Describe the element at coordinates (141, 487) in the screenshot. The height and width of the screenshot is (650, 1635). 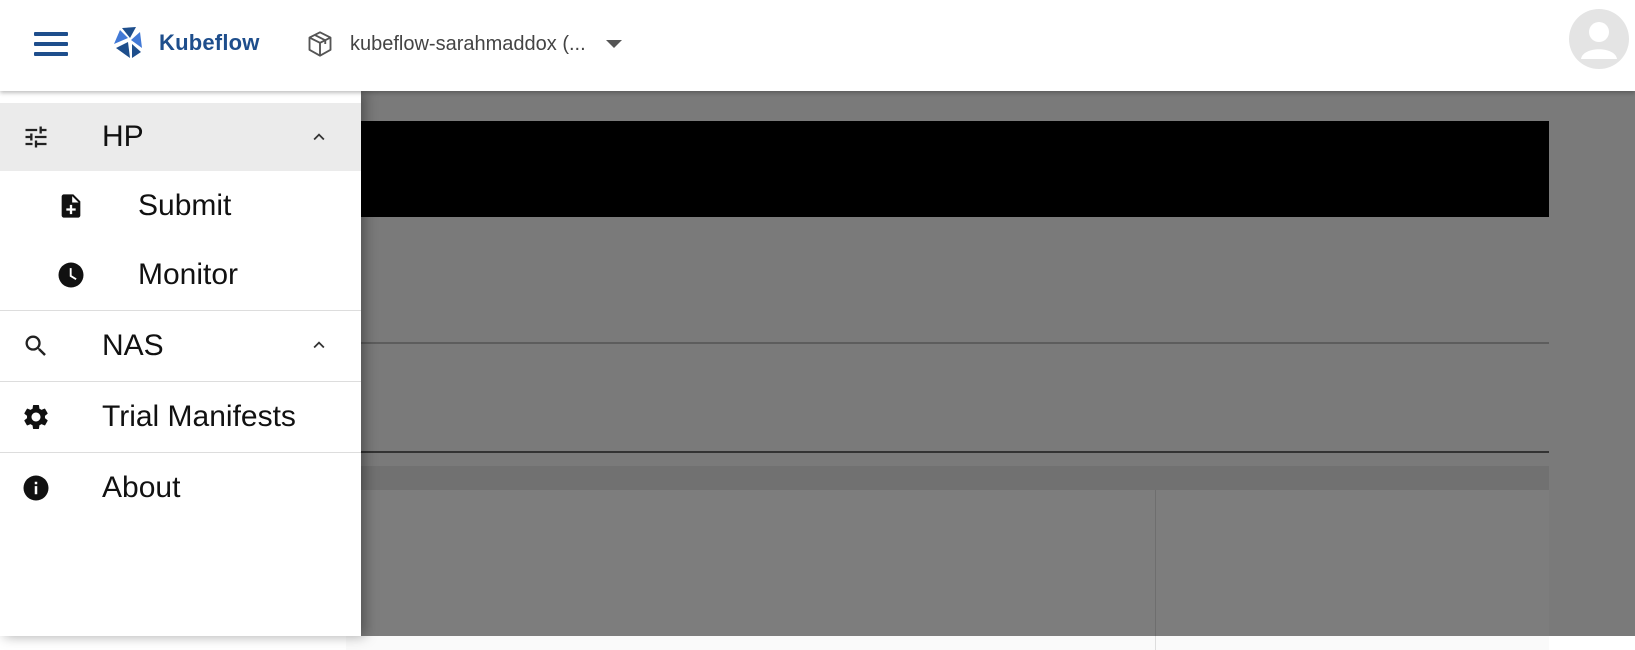
I see `nav-item-about-label: About` at that location.